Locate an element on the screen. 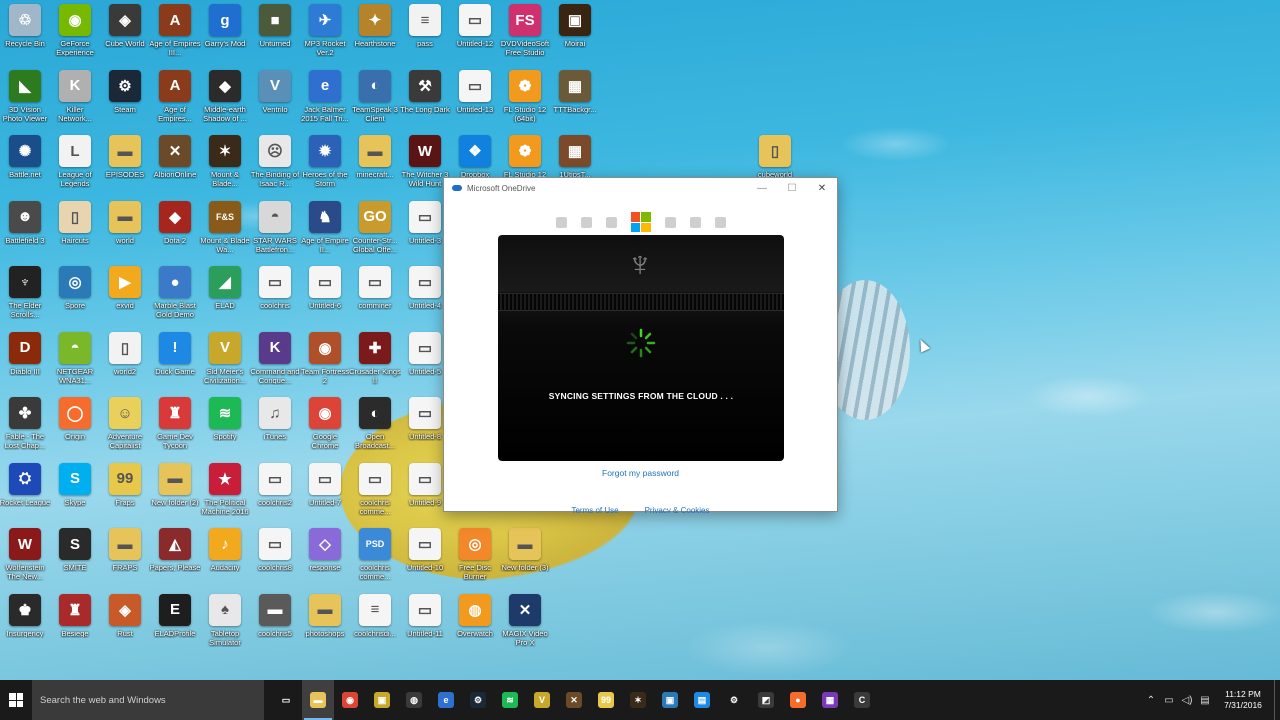 The width and height of the screenshot is (1280, 720). desktop-icon: ★ The Political Machine 2016 is located at coordinates (225, 493).